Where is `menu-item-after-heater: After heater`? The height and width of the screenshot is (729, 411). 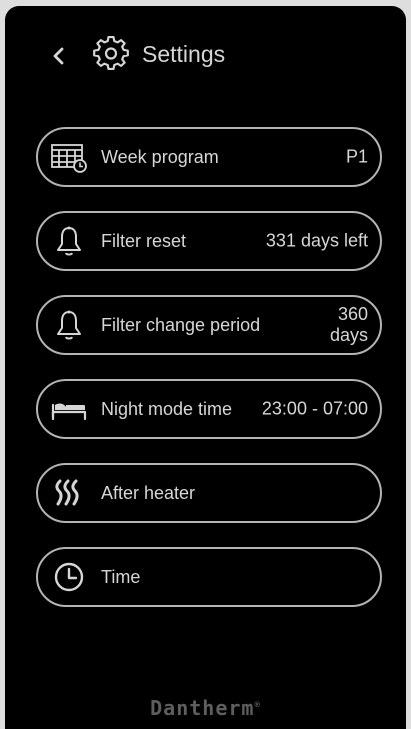 menu-item-after-heater: After heater is located at coordinates (209, 493).